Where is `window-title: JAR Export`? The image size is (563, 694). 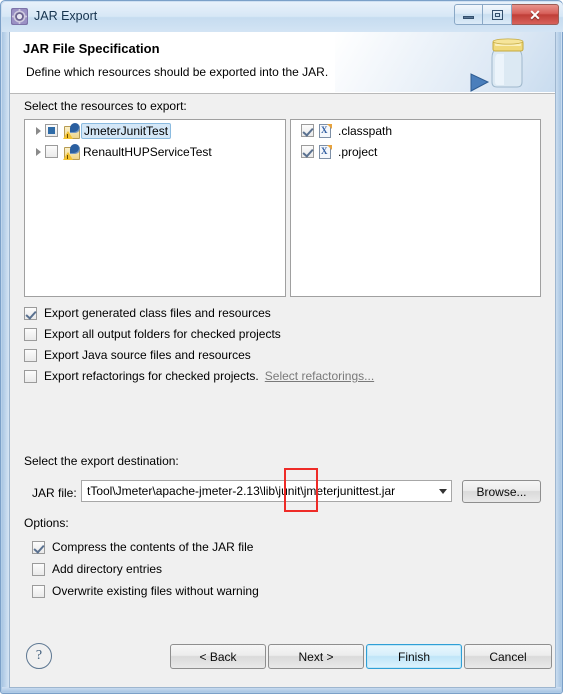 window-title: JAR Export is located at coordinates (66, 16).